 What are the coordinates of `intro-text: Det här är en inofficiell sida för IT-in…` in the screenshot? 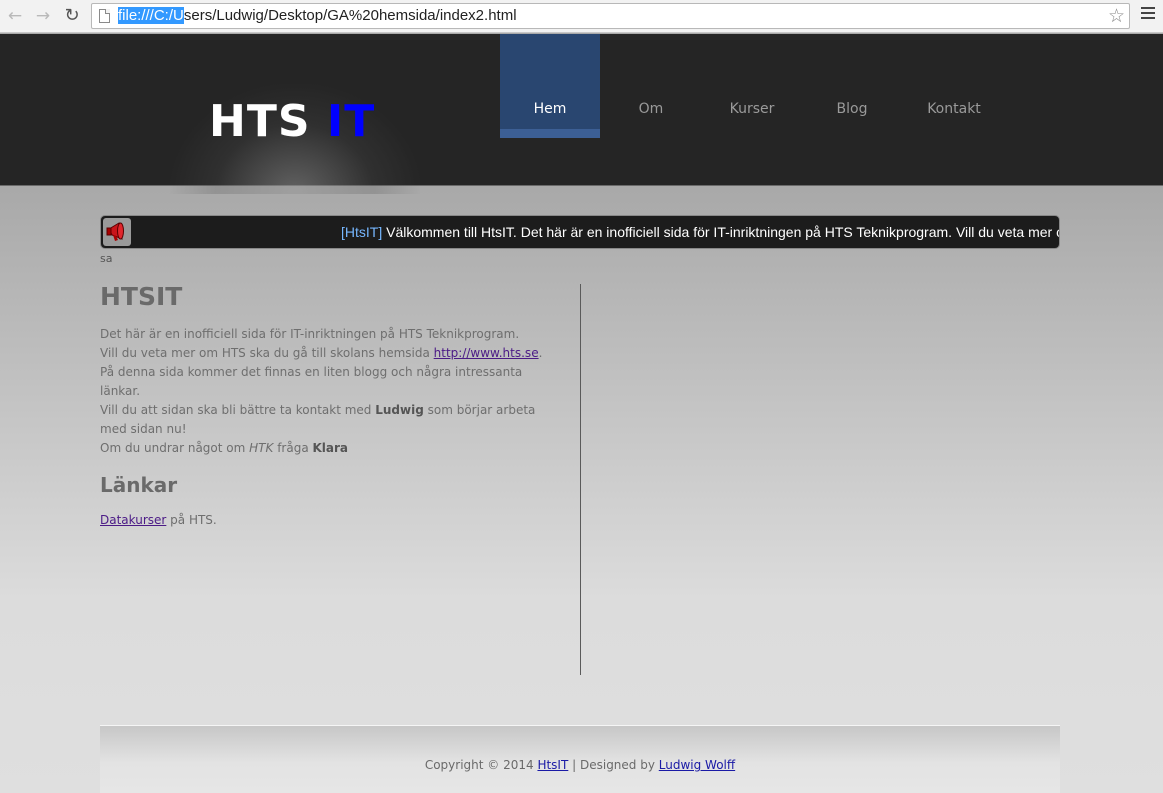 It's located at (325, 391).